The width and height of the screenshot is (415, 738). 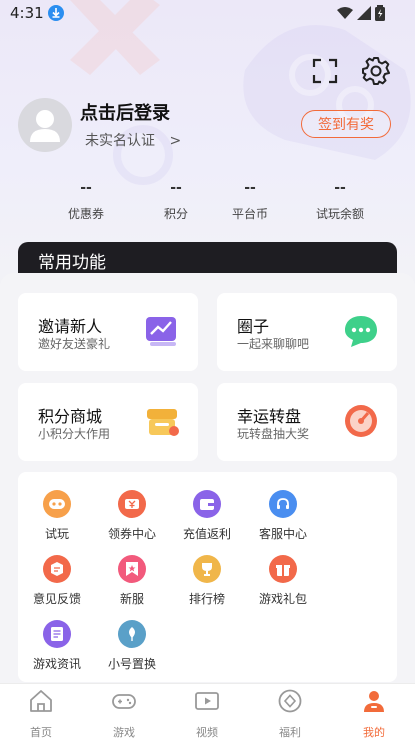 What do you see at coordinates (364, 13) in the screenshot?
I see `signal-icon` at bounding box center [364, 13].